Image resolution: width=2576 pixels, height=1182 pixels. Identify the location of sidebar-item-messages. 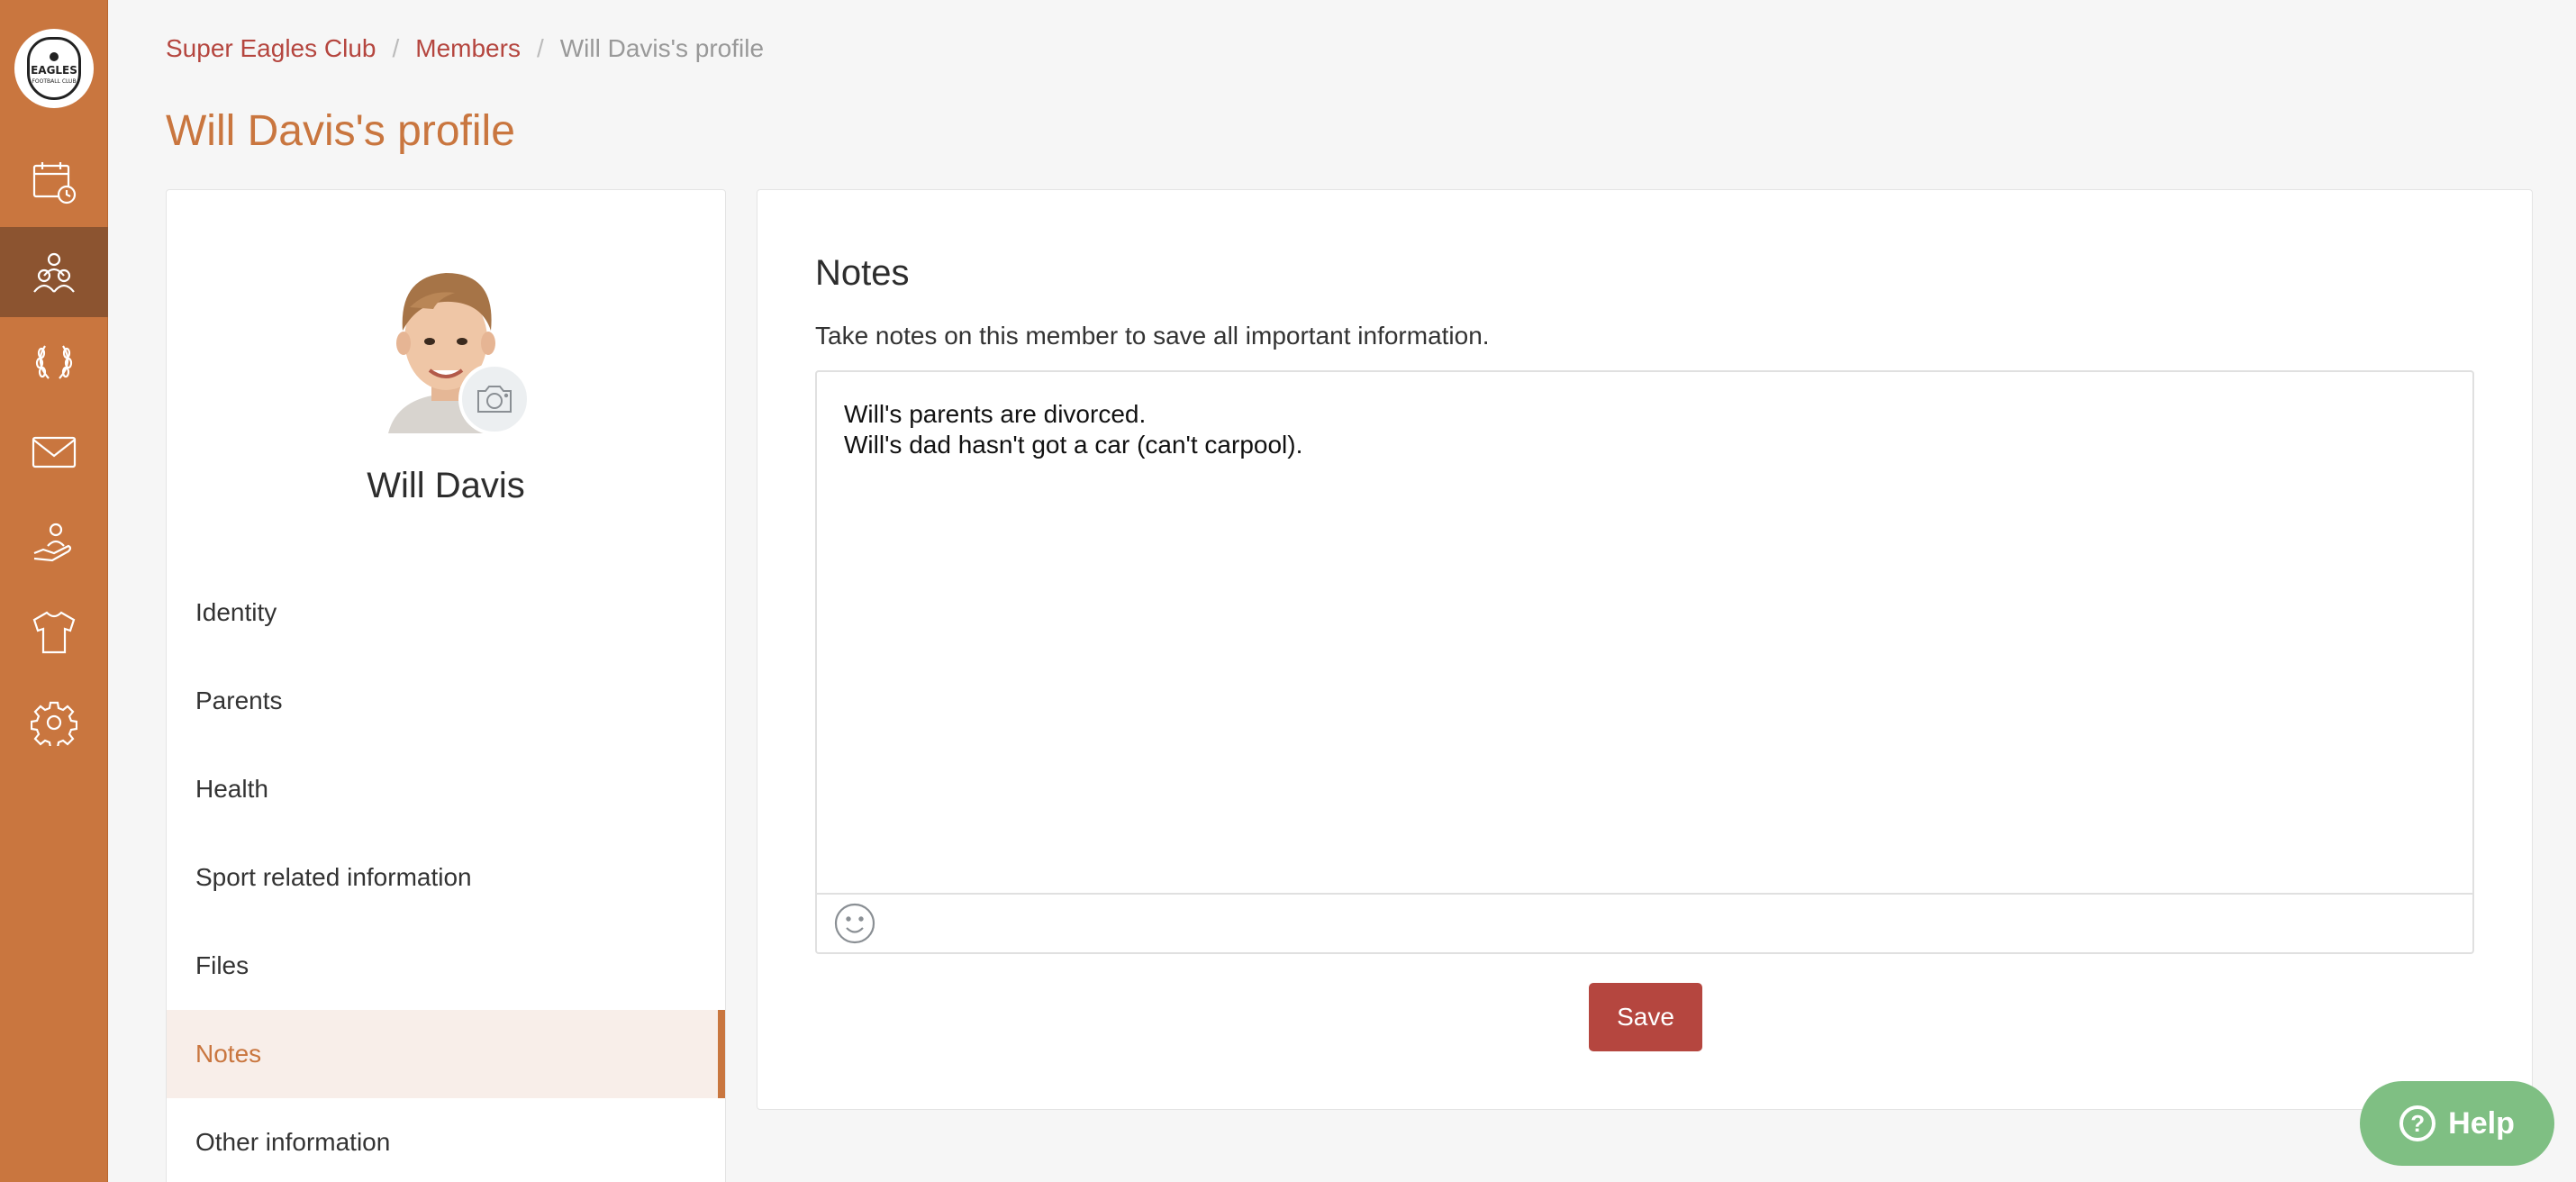
(54, 452).